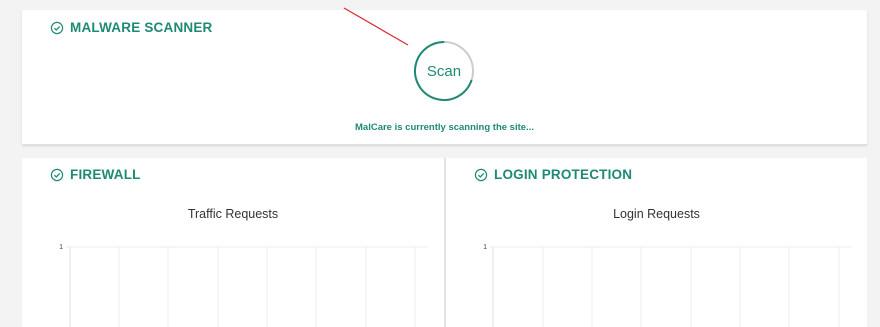 The image size is (880, 327). I want to click on traffic-requests-chart: 1, so click(243, 285).